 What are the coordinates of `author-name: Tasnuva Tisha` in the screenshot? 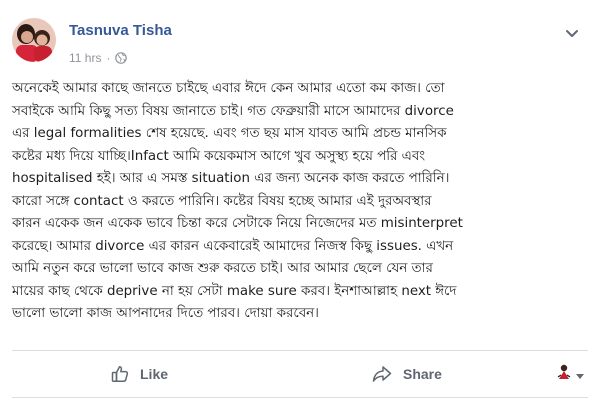 It's located at (120, 30).